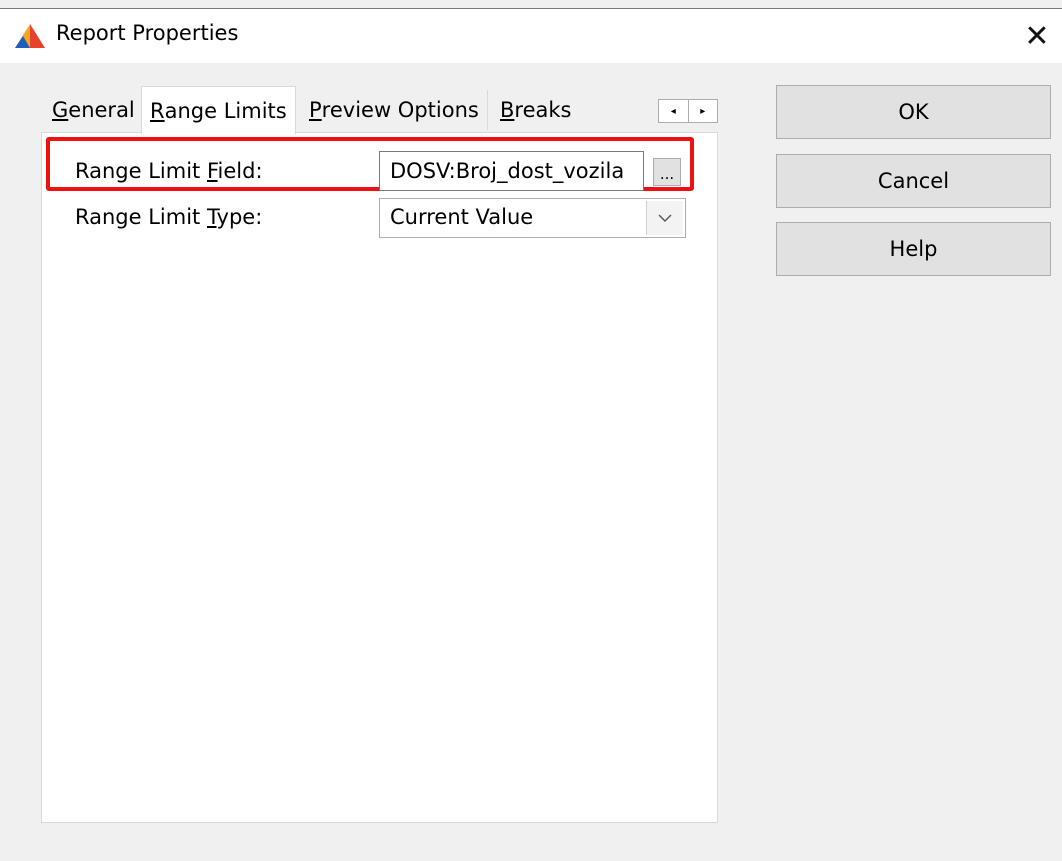  I want to click on close-icon: ✕, so click(1037, 36).